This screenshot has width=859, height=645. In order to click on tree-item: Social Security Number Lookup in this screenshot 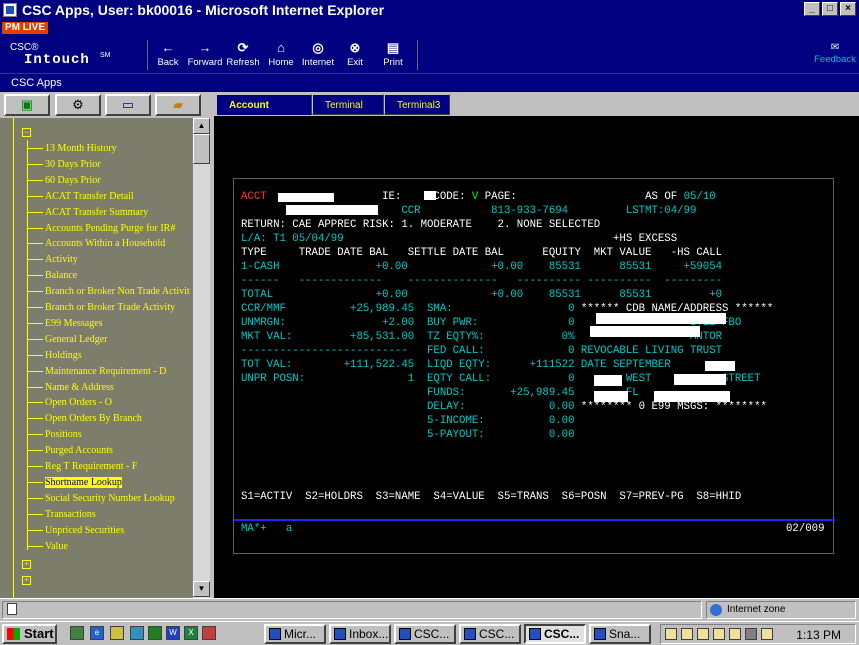, I will do `click(110, 498)`.